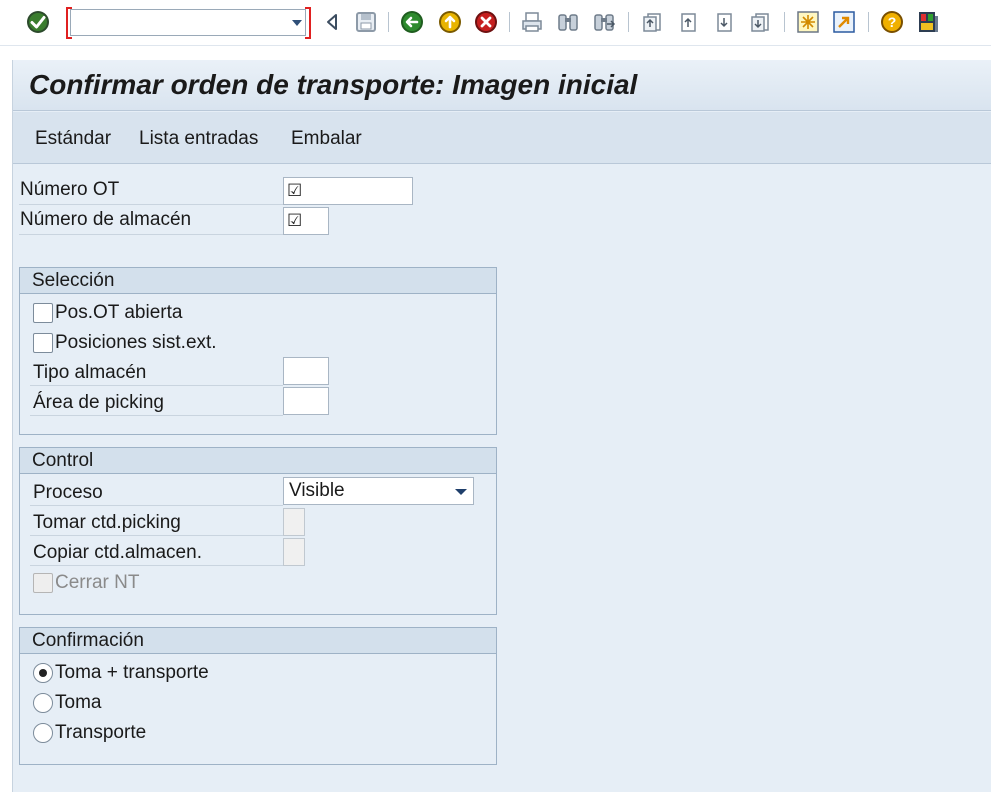 This screenshot has height=792, width=991. Describe the element at coordinates (724, 22) in the screenshot. I see `next-page-icon` at that location.